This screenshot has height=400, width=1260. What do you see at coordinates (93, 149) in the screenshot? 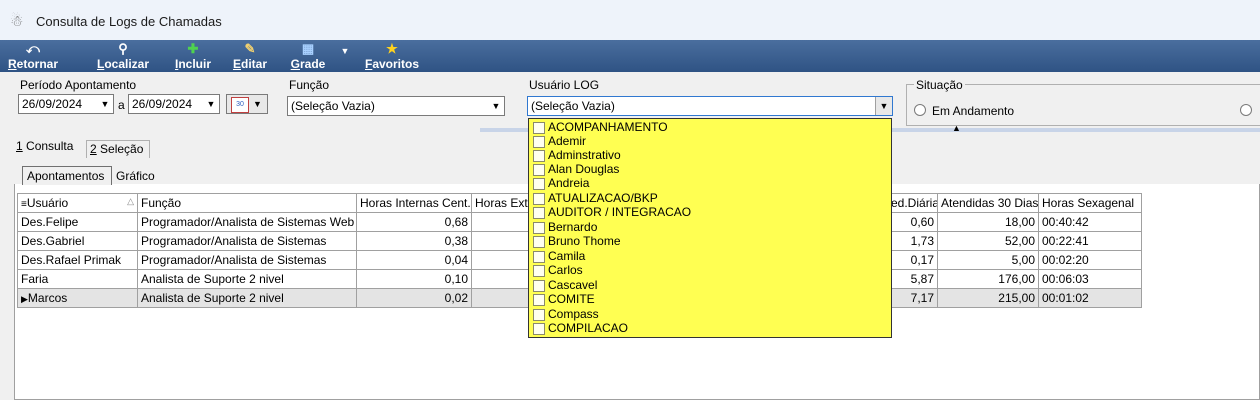
I see `tab-selecao-accel: 2` at bounding box center [93, 149].